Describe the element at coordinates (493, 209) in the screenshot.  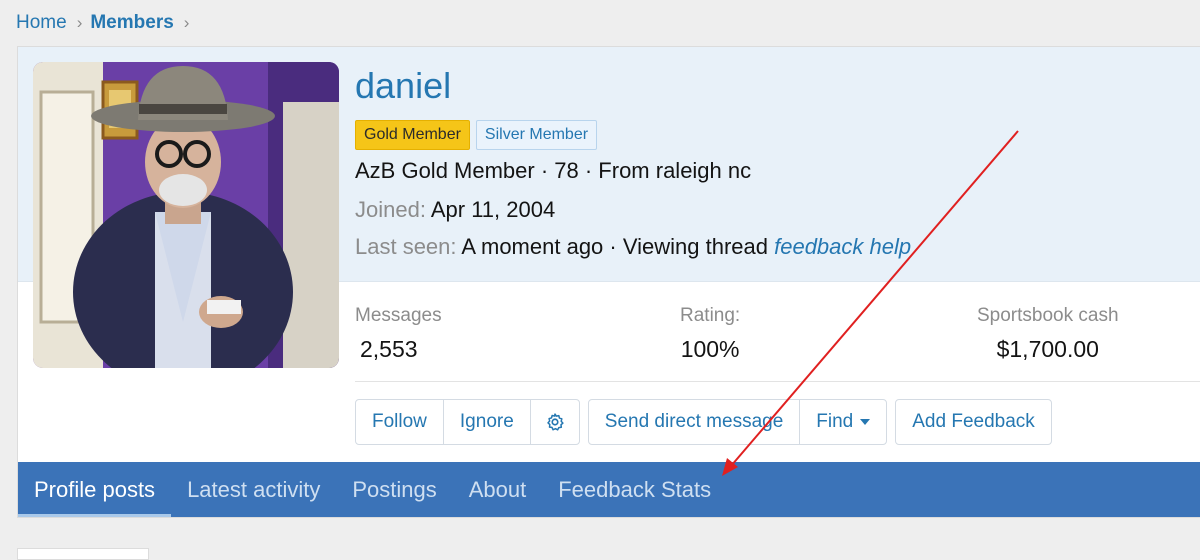
I see `joined-value: Apr 11, 2004` at that location.